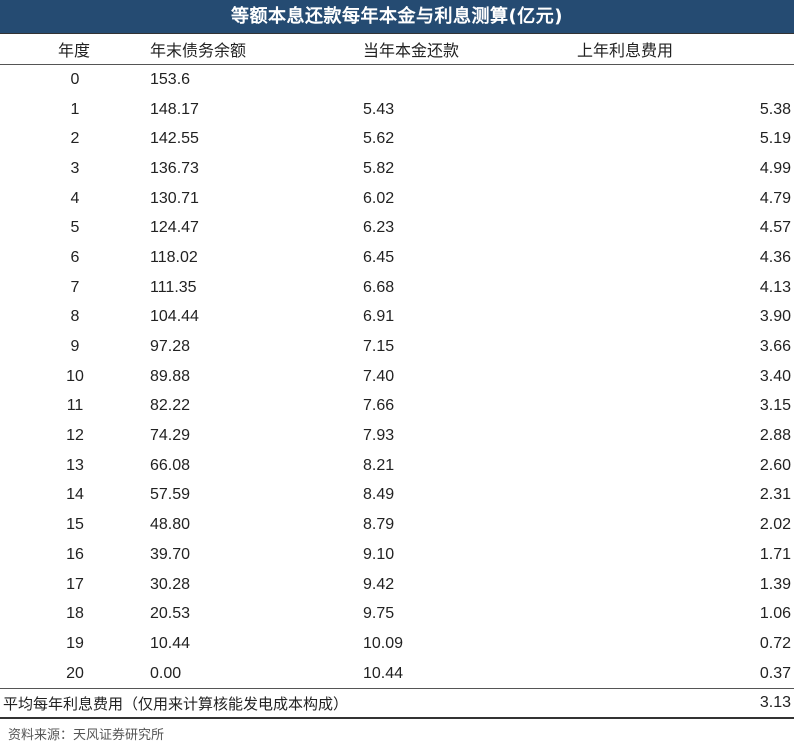 This screenshot has height=749, width=794. Describe the element at coordinates (397, 555) in the screenshot. I see `table-row: 16 39.70 9.10 1.71` at that location.